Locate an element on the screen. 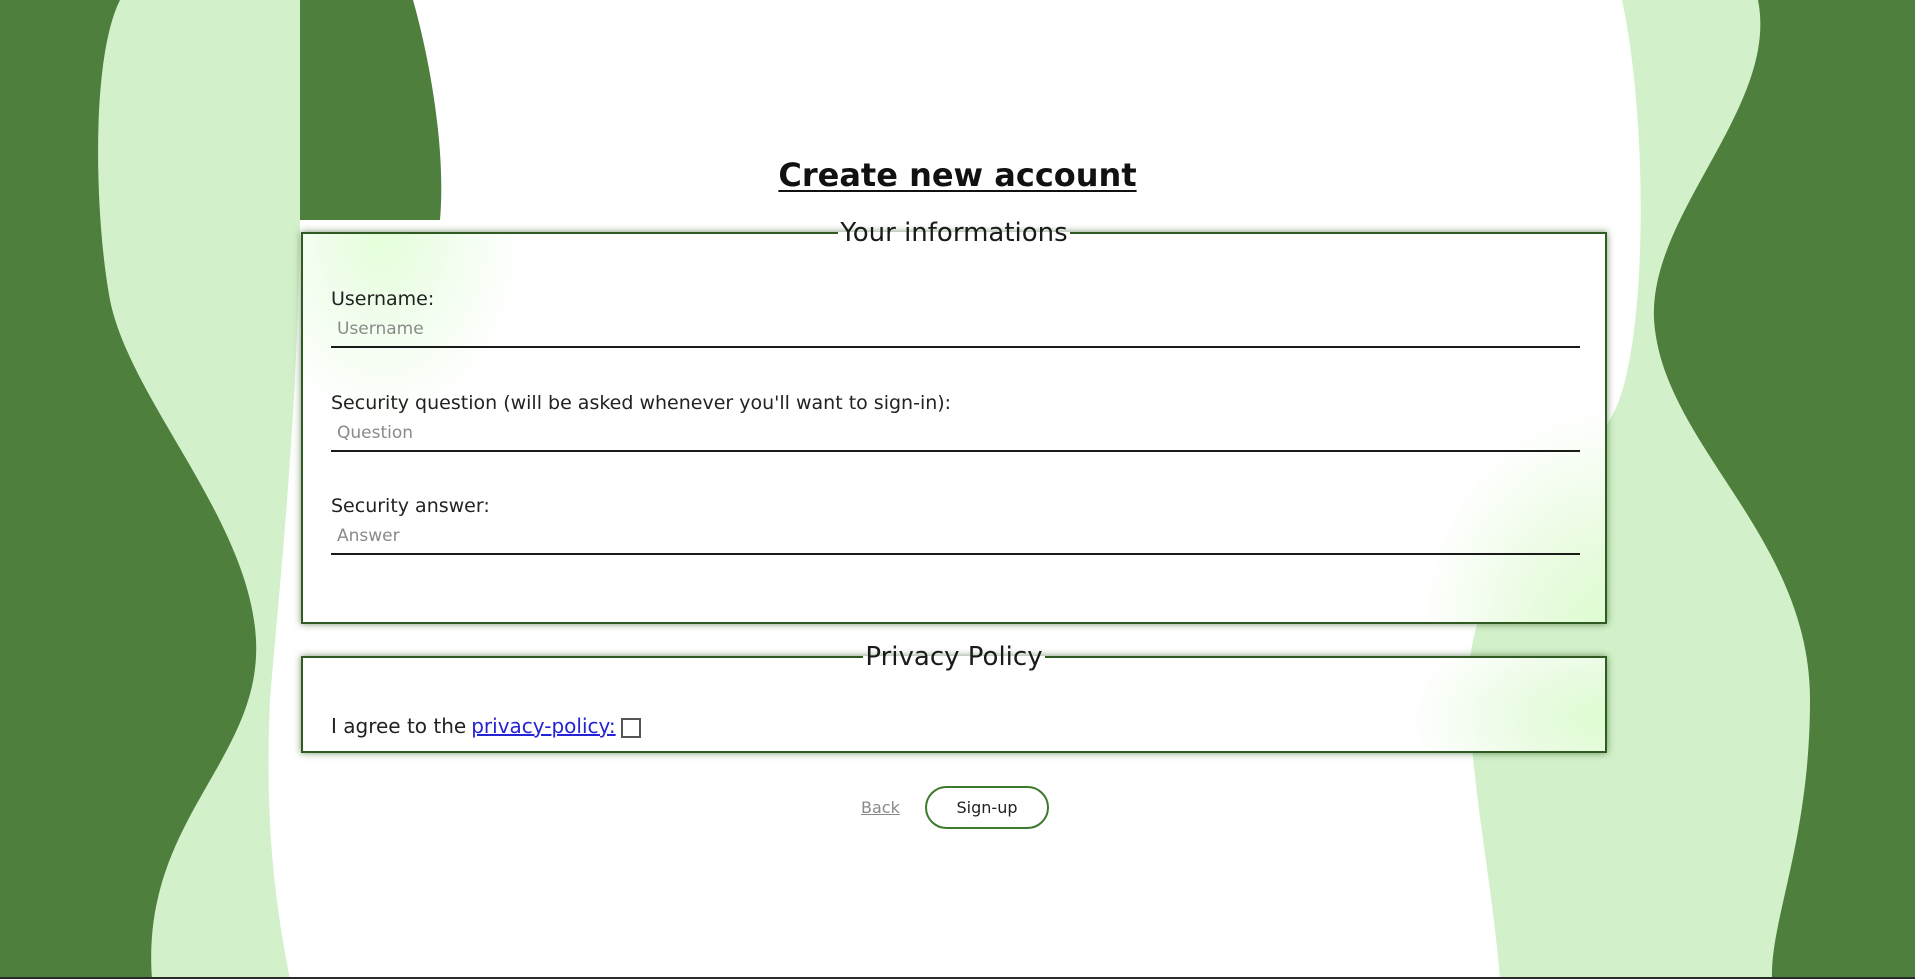 The image size is (1915, 979). section-legend: Privacy Policy is located at coordinates (954, 657).